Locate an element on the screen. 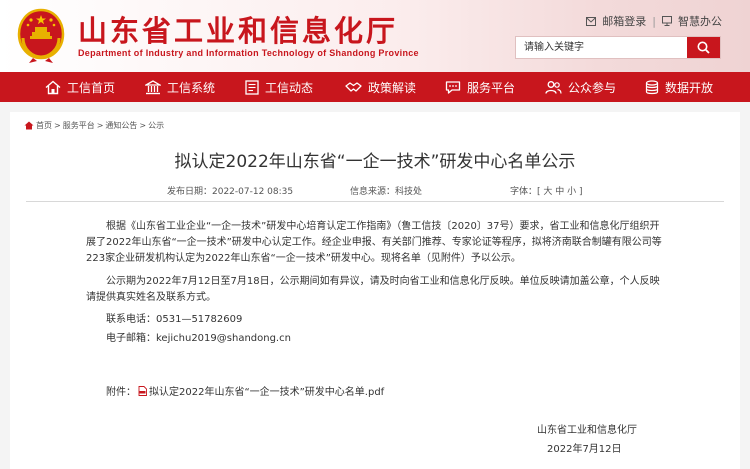 Image resolution: width=750 pixels, height=469 pixels. attachment-link: 拟认定2022年山东省“一企一技术”研发中心名单.pdf is located at coordinates (266, 390).